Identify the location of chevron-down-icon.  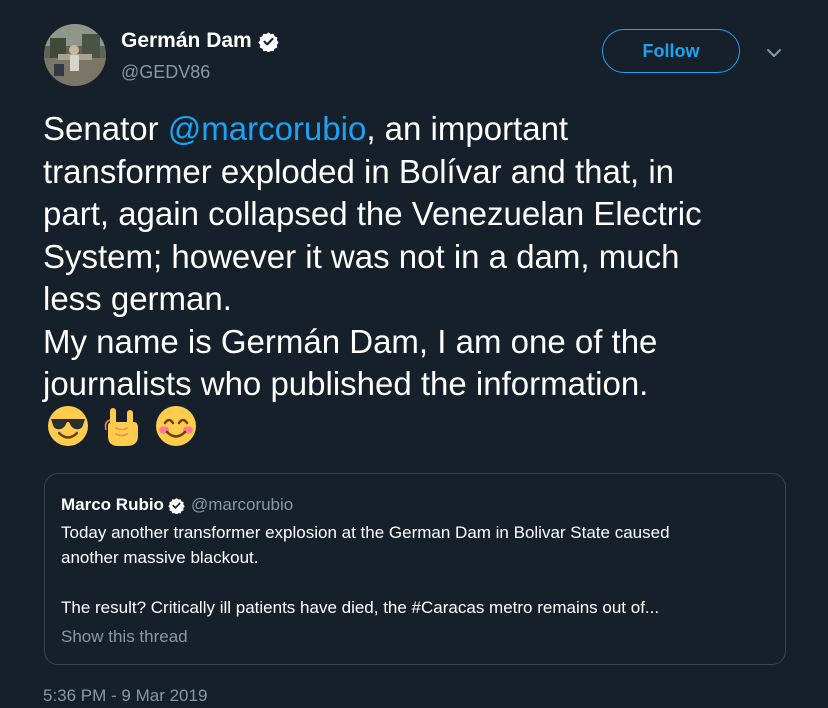
(774, 53).